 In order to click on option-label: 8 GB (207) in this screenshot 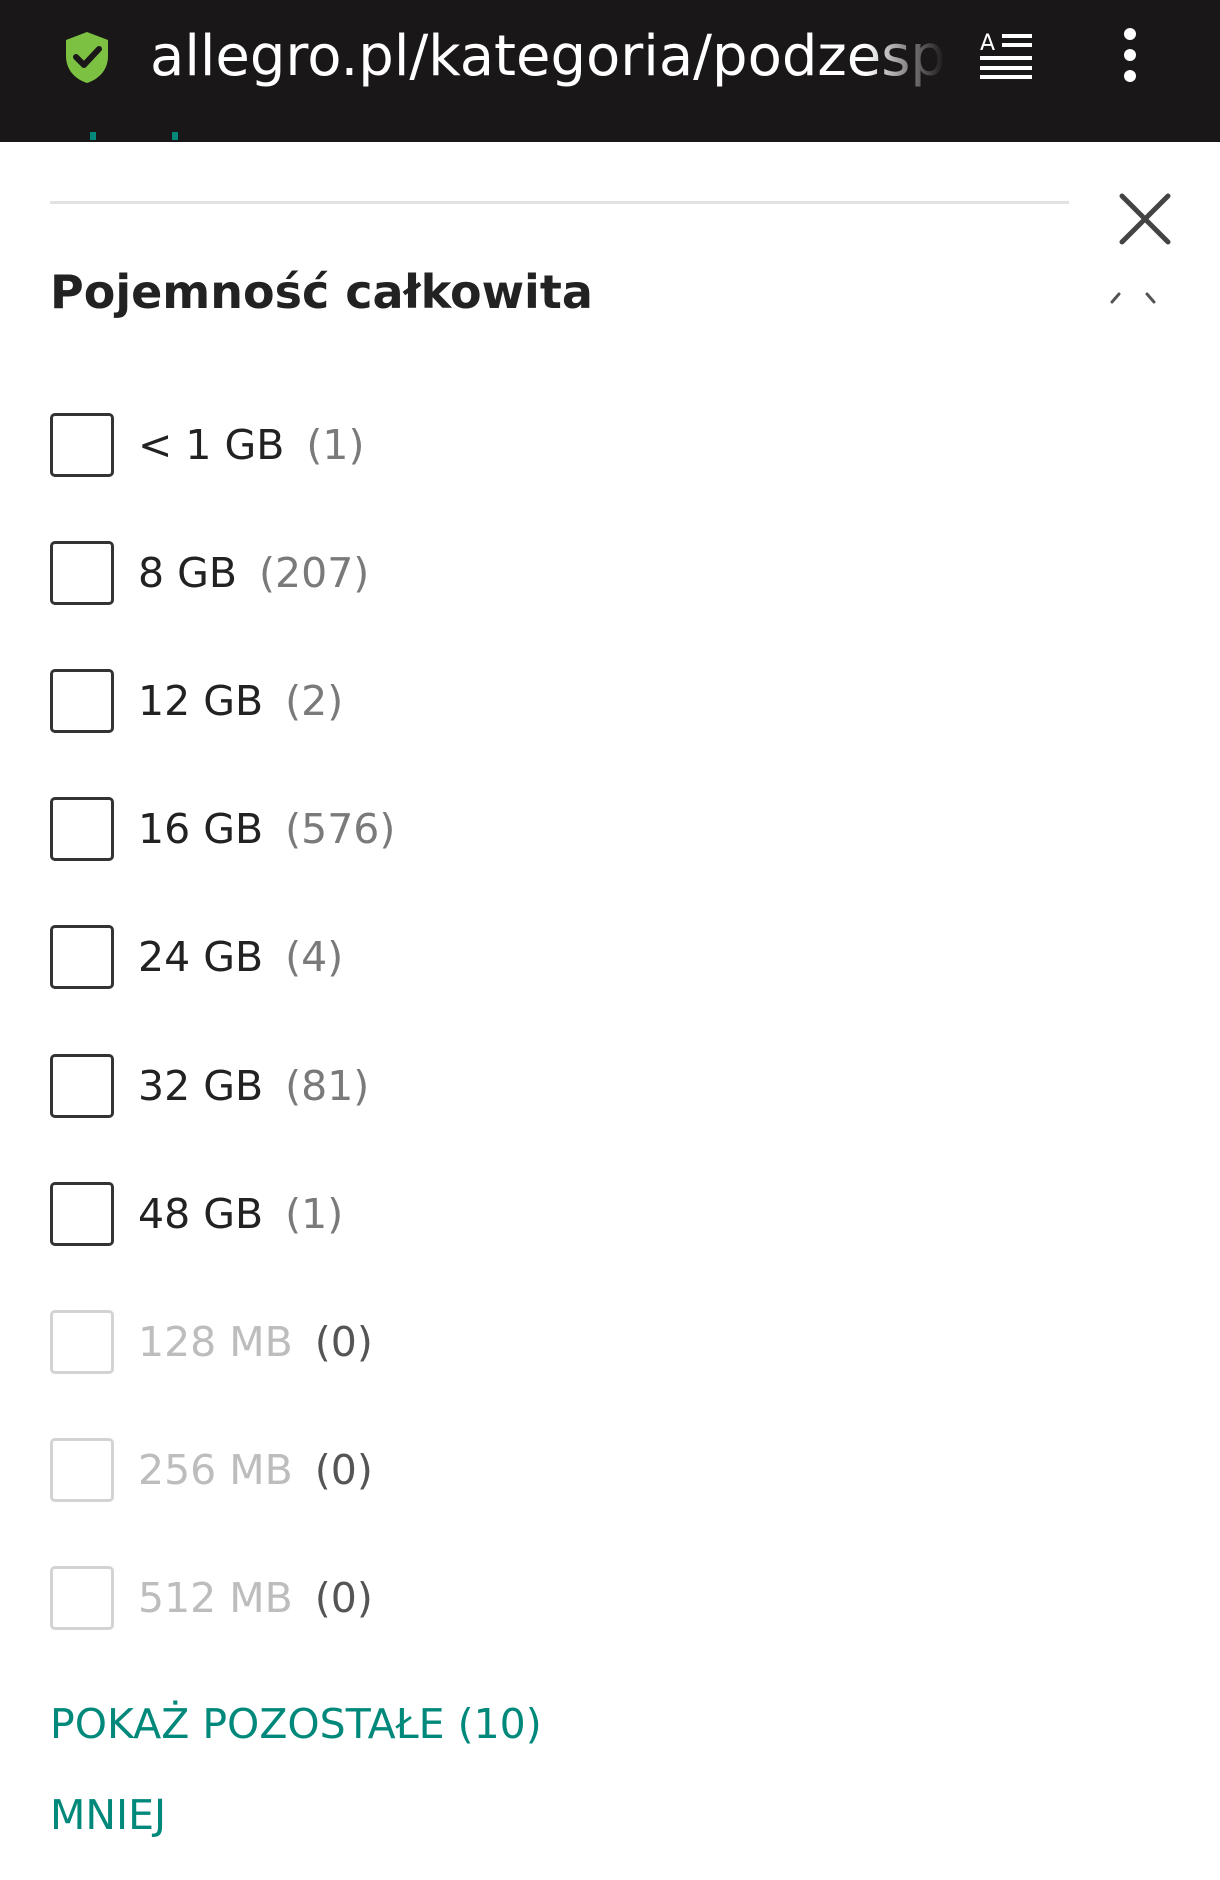, I will do `click(253, 573)`.